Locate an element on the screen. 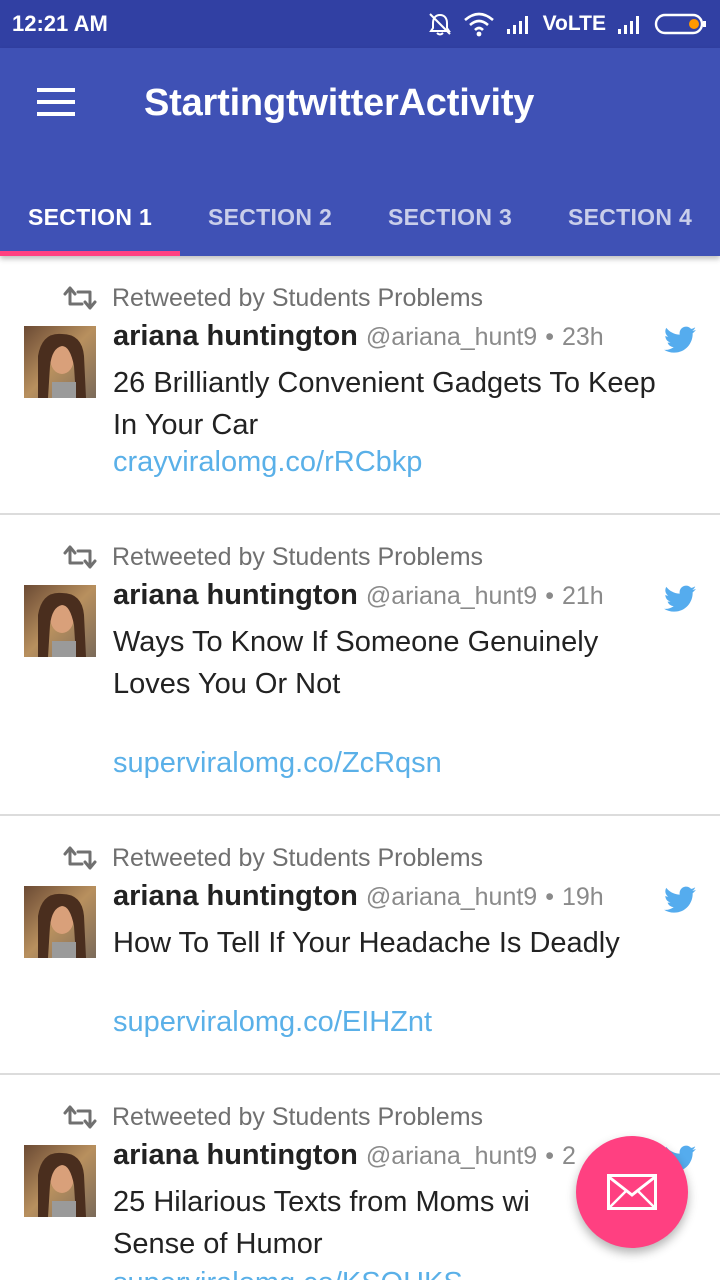 This screenshot has height=1280, width=720. tweet-header: ariana huntington @ariana_hunt9 • 23h is located at coordinates (358, 340).